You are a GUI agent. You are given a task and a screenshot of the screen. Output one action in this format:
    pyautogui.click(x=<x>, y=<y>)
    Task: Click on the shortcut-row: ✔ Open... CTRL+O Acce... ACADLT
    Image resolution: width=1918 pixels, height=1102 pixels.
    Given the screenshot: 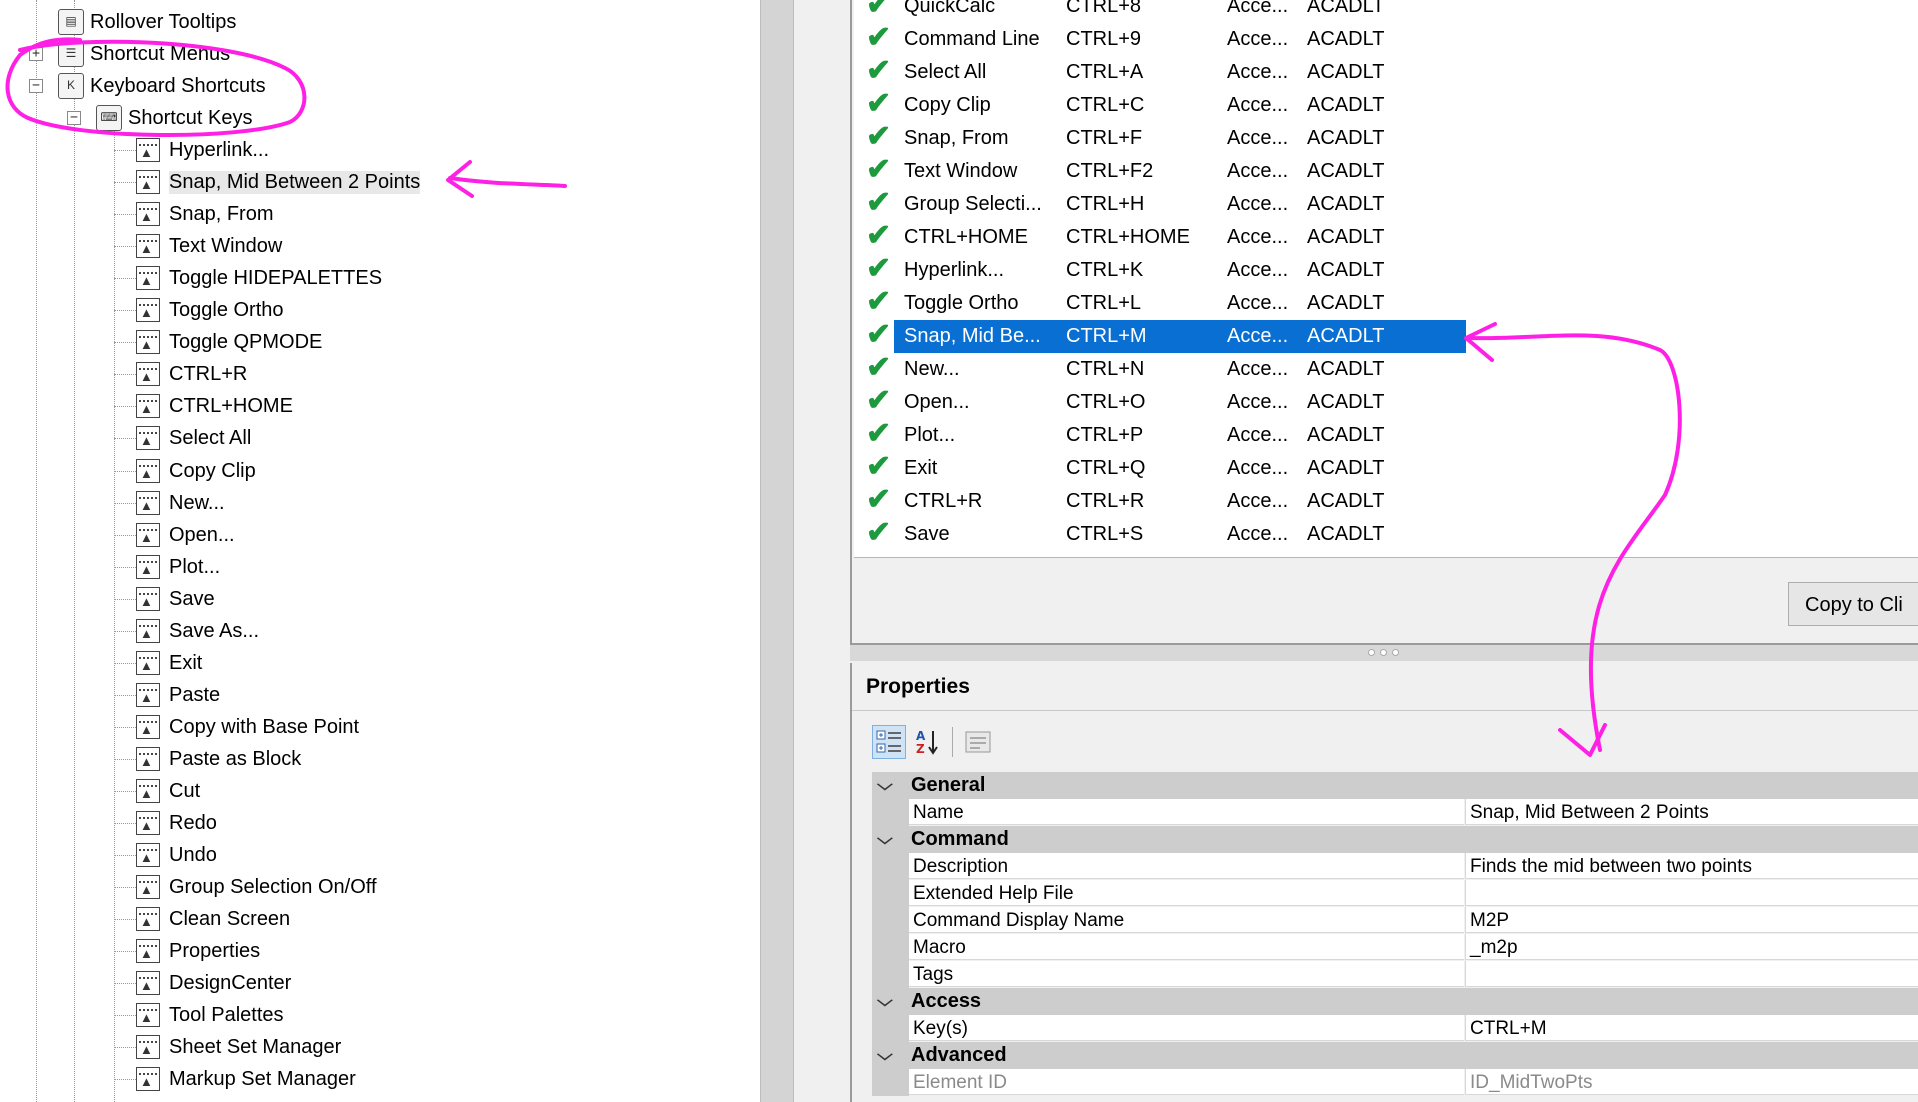 What is the action you would take?
    pyautogui.click(x=1154, y=401)
    